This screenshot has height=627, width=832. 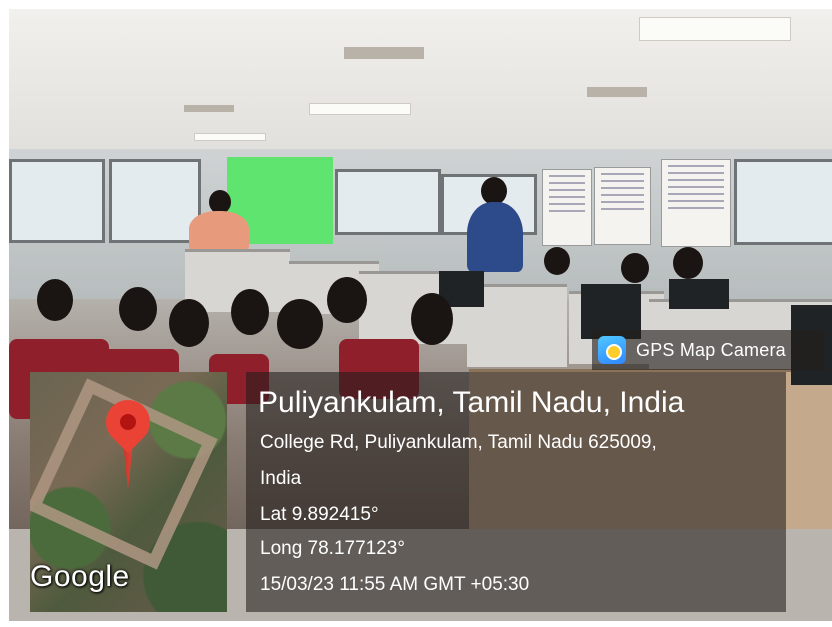 I want to click on gps-map-camera-logo-icon, so click(x=612, y=350).